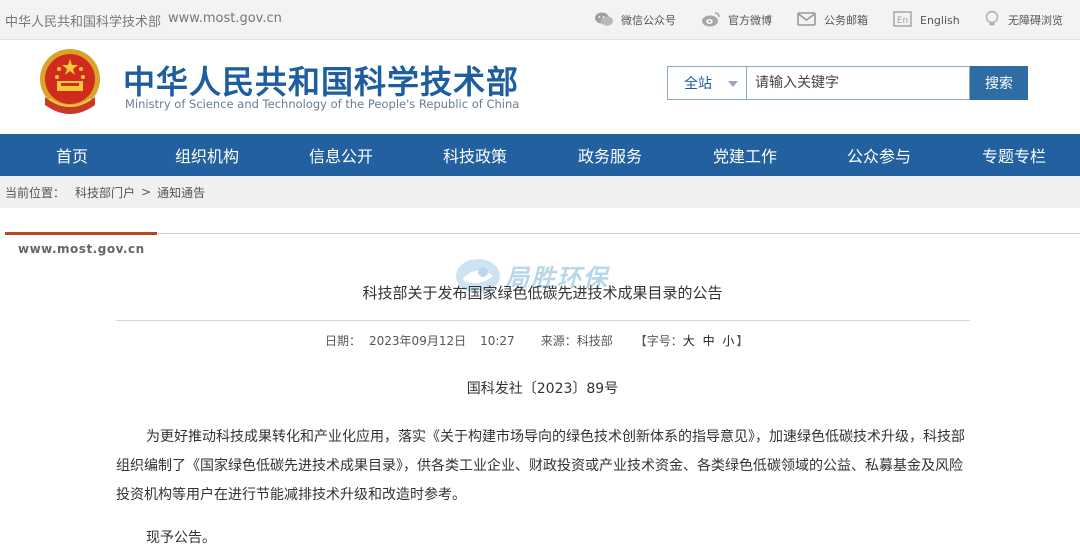 This screenshot has height=559, width=1080. I want to click on search-scope-select: 全站, so click(706, 83).